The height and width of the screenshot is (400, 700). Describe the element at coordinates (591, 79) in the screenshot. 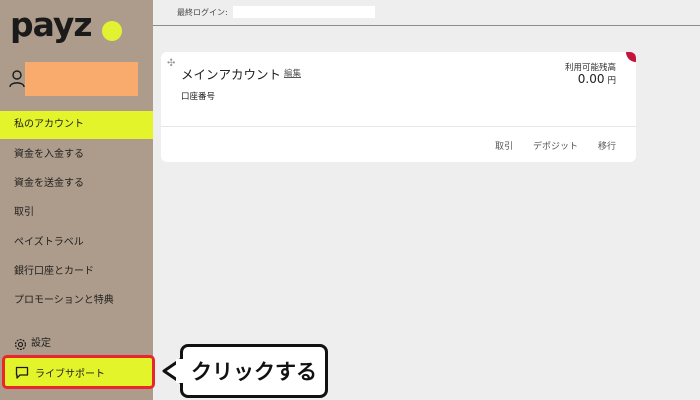

I see `balance-amount: 0.00` at that location.